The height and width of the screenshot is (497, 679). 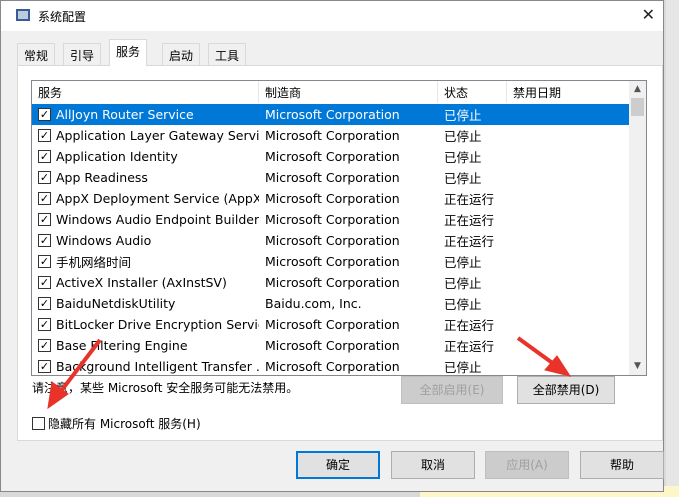 I want to click on annotation-arrows, so click(x=309, y=373).